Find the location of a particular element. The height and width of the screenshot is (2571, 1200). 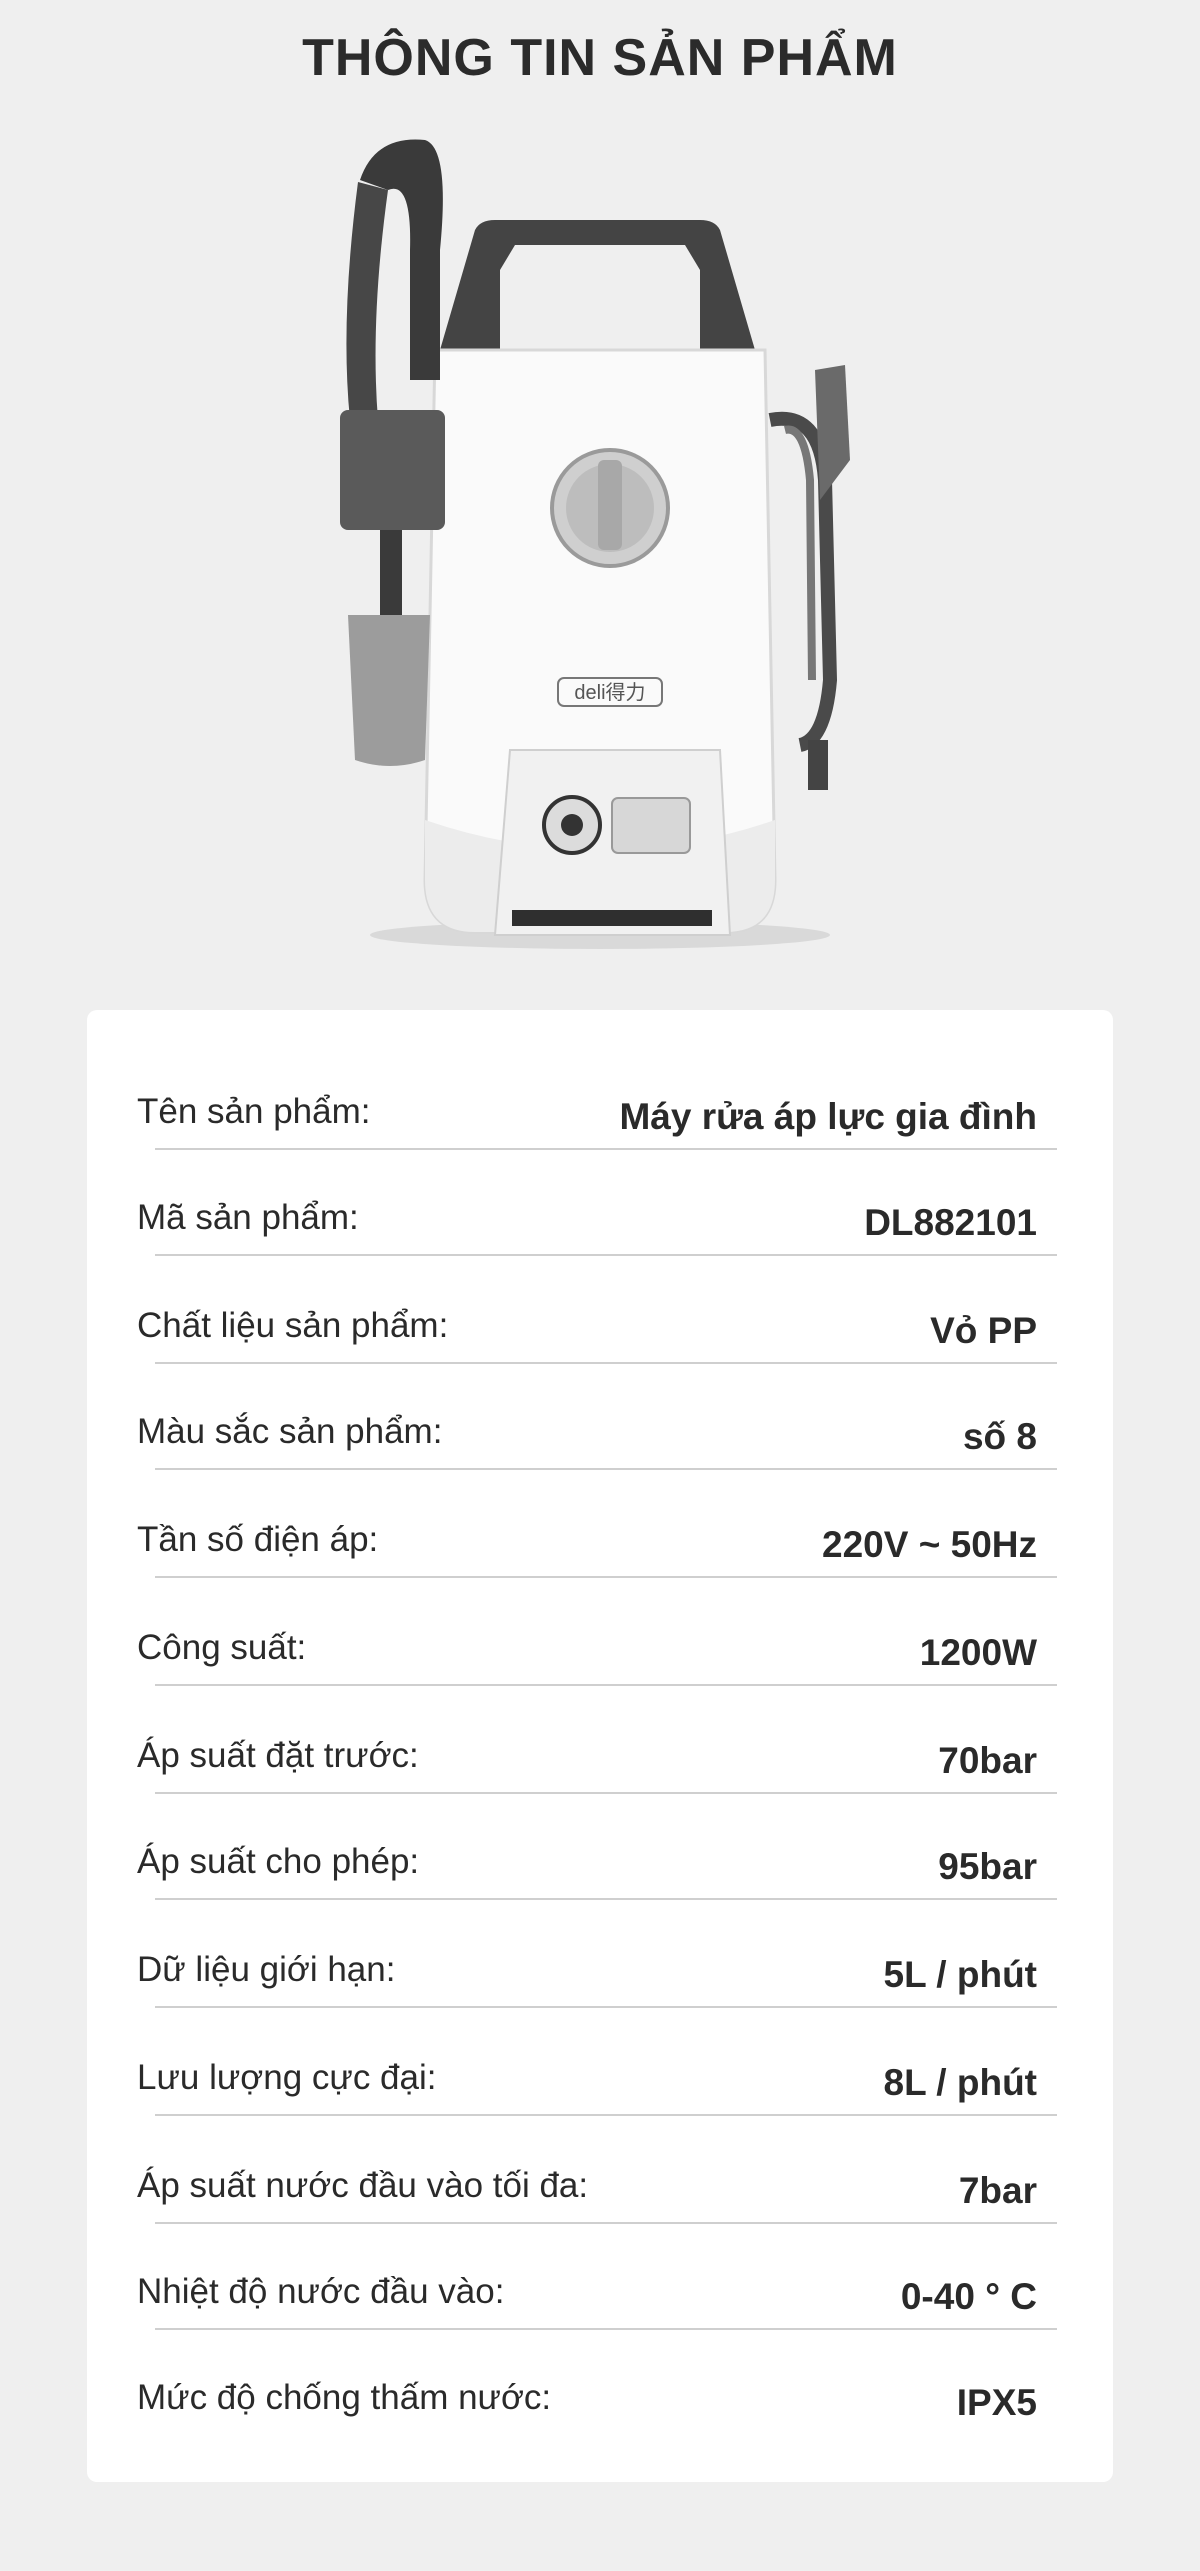

spec-label: Công suất: is located at coordinates (222, 1647).